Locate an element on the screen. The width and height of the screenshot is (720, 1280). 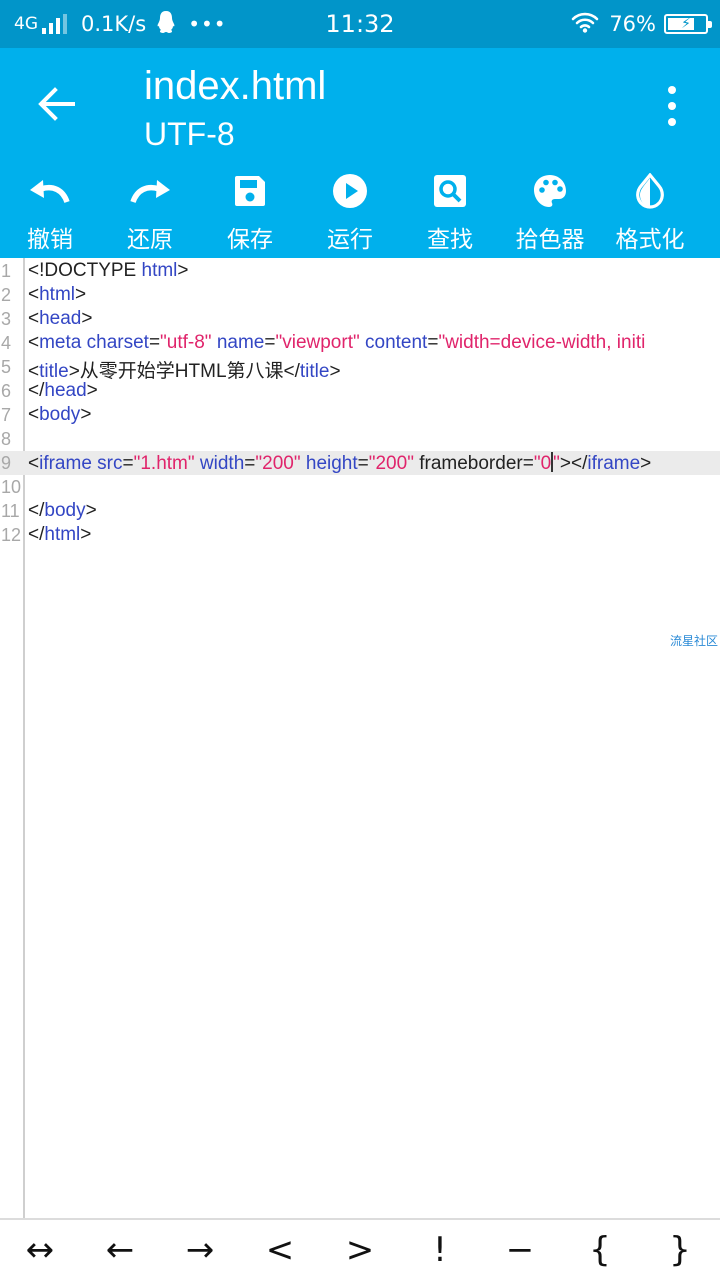
code-line: 12 </html> is located at coordinates (360, 535).